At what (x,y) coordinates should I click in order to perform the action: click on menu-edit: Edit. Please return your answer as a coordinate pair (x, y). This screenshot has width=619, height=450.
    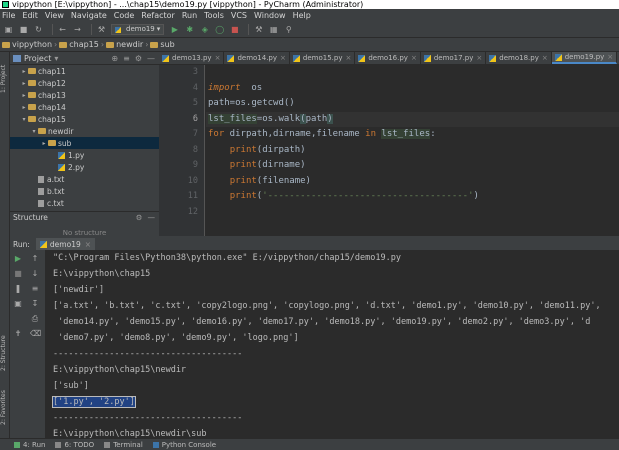
    Looking at the image, I should click on (30, 15).